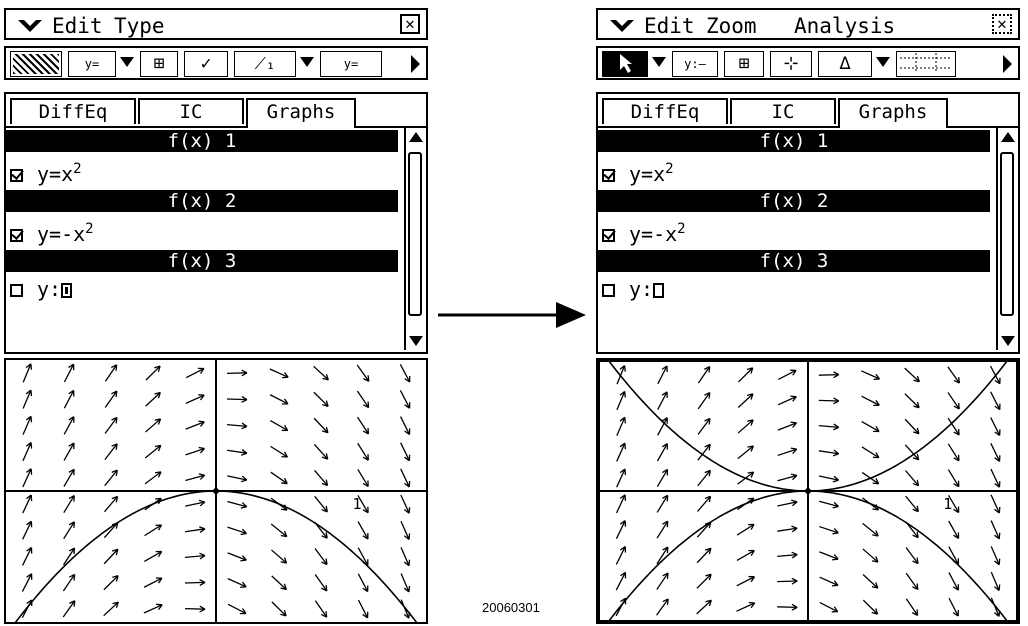  Describe the element at coordinates (845, 64) in the screenshot. I see `graph-analysis-icon: ∆` at that location.